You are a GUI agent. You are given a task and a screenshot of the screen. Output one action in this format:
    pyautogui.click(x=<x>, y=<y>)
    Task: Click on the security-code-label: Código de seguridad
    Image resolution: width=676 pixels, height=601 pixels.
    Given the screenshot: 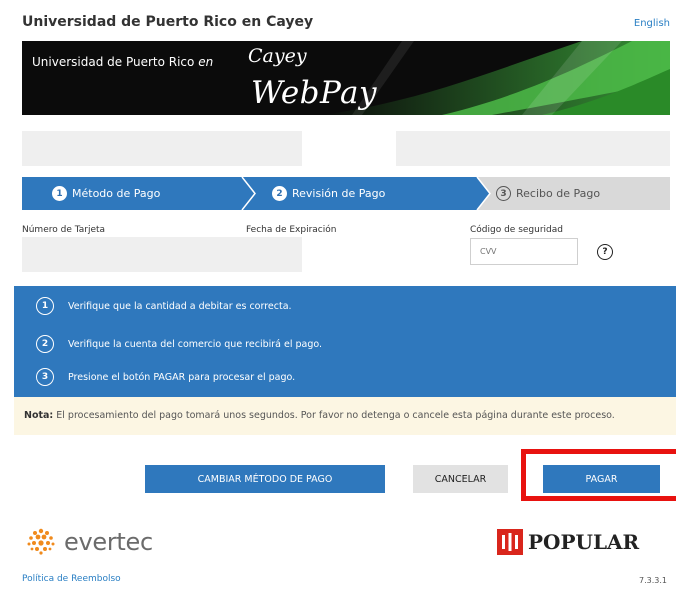 What is the action you would take?
    pyautogui.click(x=516, y=230)
    